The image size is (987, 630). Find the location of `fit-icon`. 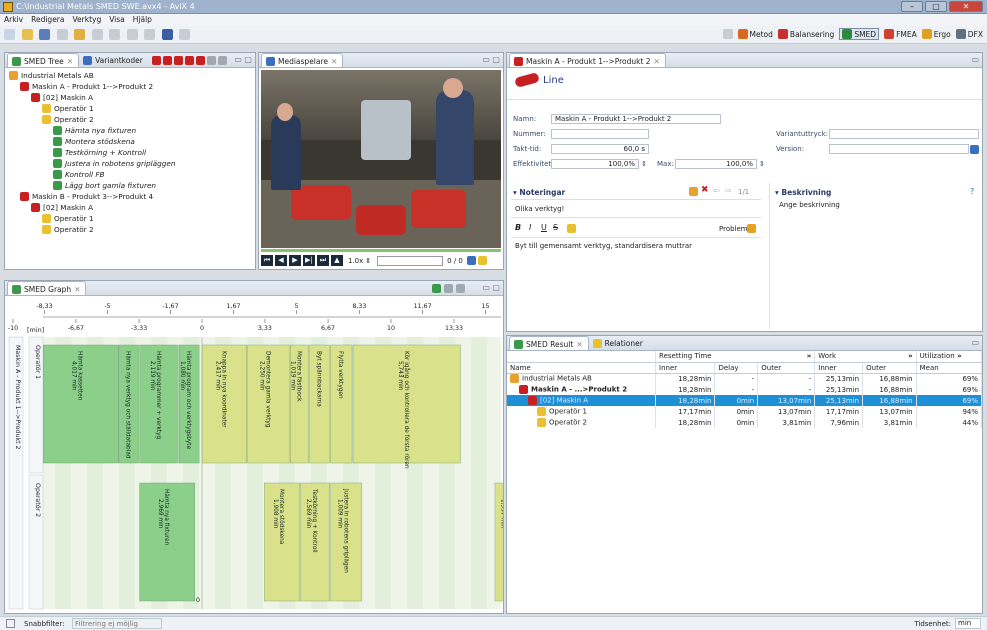

fit-icon is located at coordinates (460, 288).